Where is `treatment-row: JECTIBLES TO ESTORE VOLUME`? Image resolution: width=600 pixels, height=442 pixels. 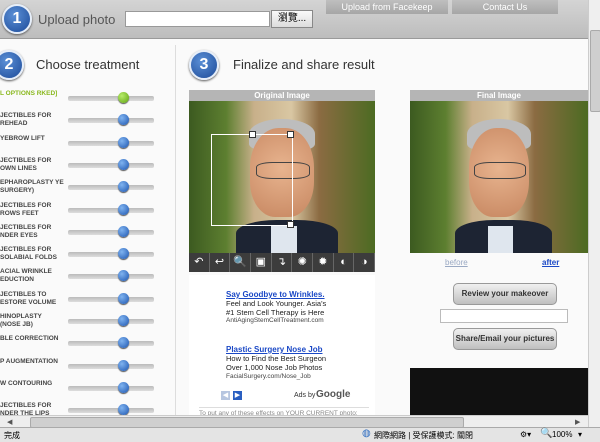
treatment-row: JECTIBLES TO ESTORE VOLUME is located at coordinates (85, 302).